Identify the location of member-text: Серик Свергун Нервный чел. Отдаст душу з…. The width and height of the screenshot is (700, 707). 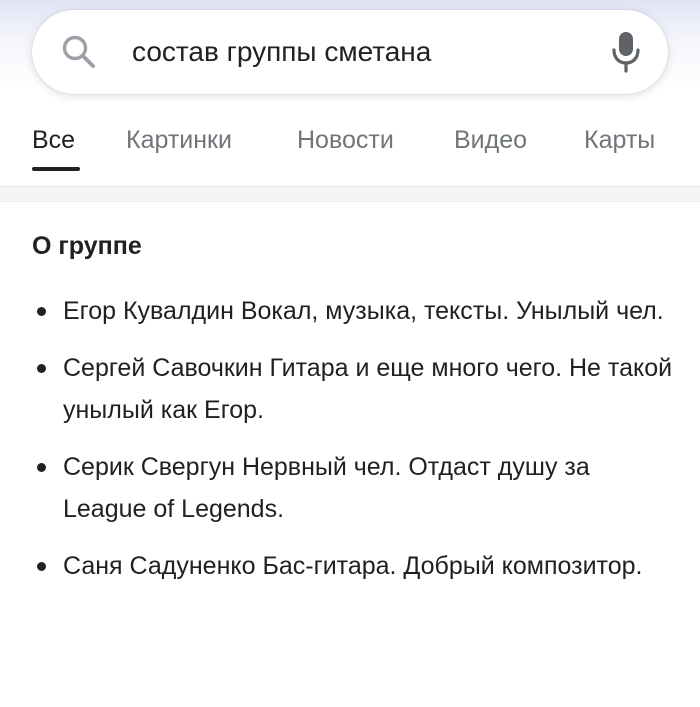
(326, 488).